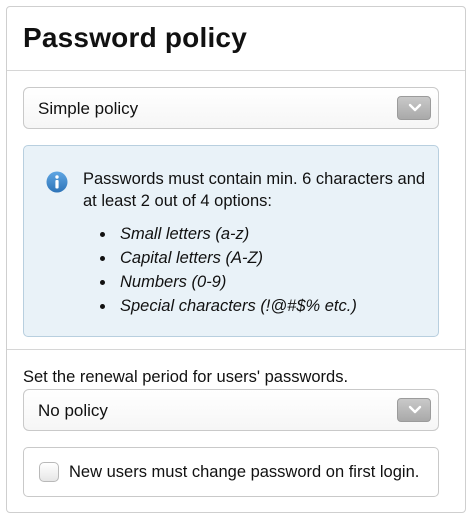 This screenshot has width=474, height=521. I want to click on panel-header: Password policy, so click(236, 39).